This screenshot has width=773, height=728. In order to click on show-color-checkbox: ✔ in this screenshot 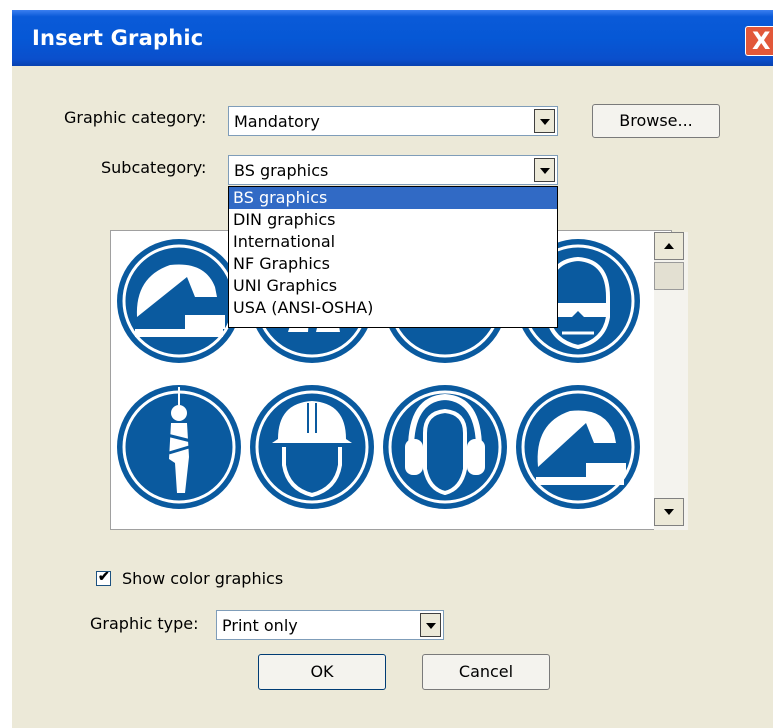, I will do `click(103, 577)`.